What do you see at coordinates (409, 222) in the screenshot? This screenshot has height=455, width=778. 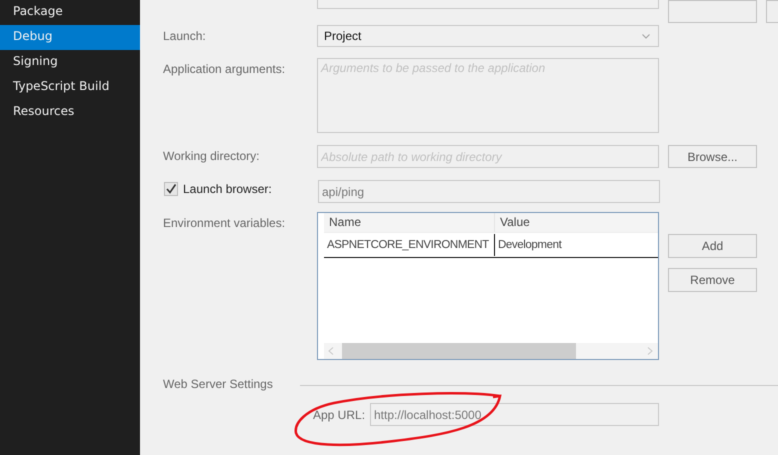 I see `column-header: Name` at bounding box center [409, 222].